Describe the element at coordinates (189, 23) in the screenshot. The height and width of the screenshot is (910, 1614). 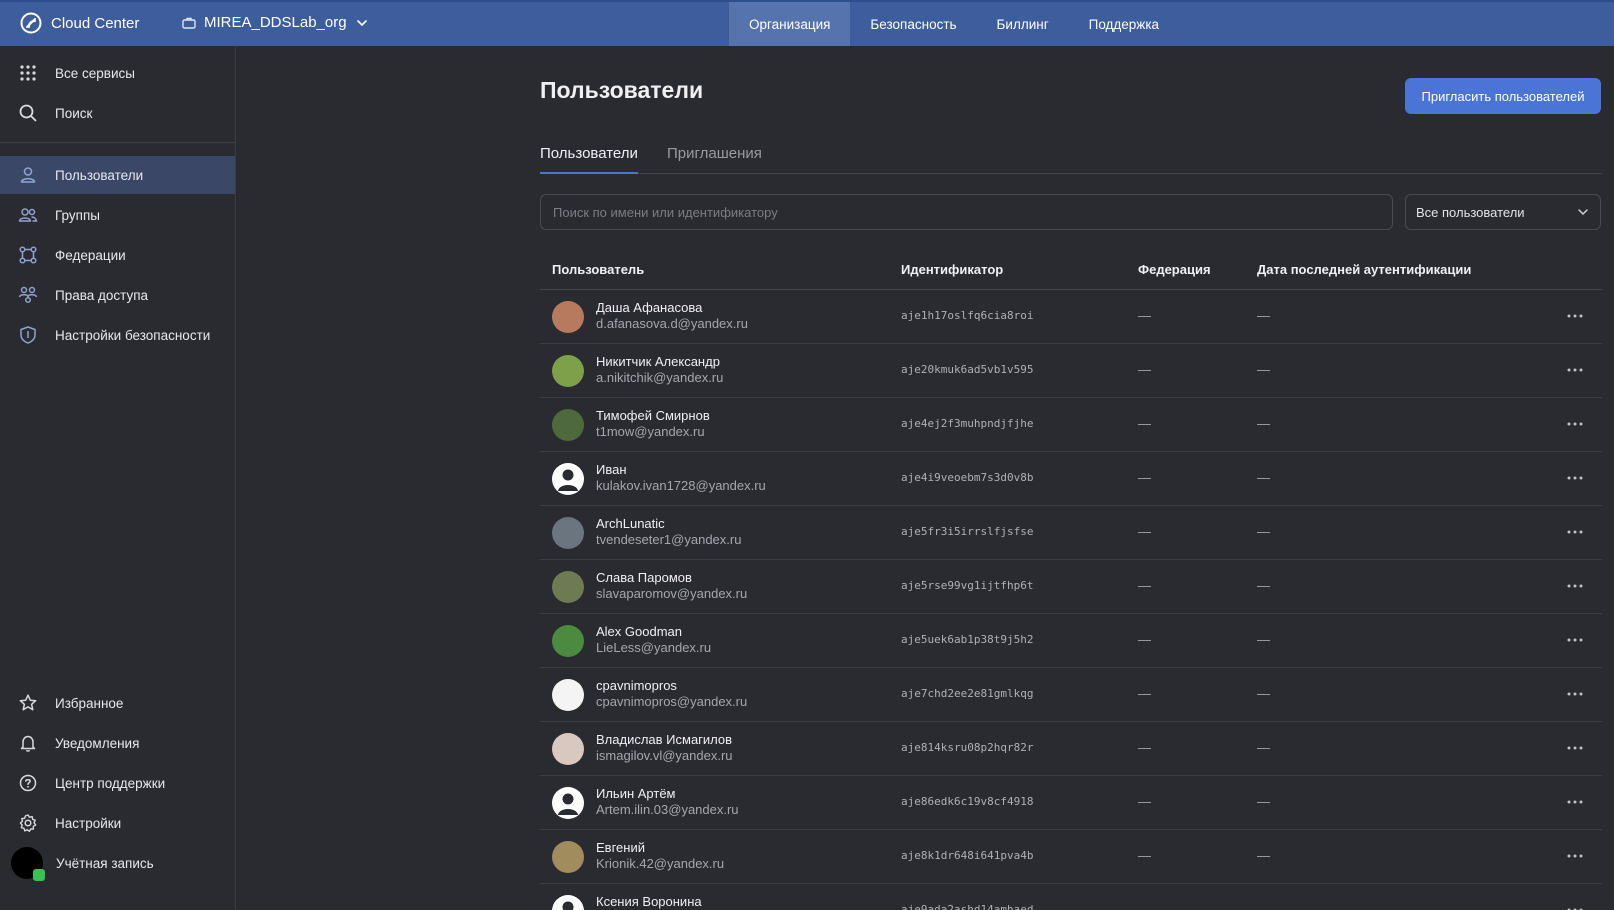
I see `briefcase-icon` at that location.